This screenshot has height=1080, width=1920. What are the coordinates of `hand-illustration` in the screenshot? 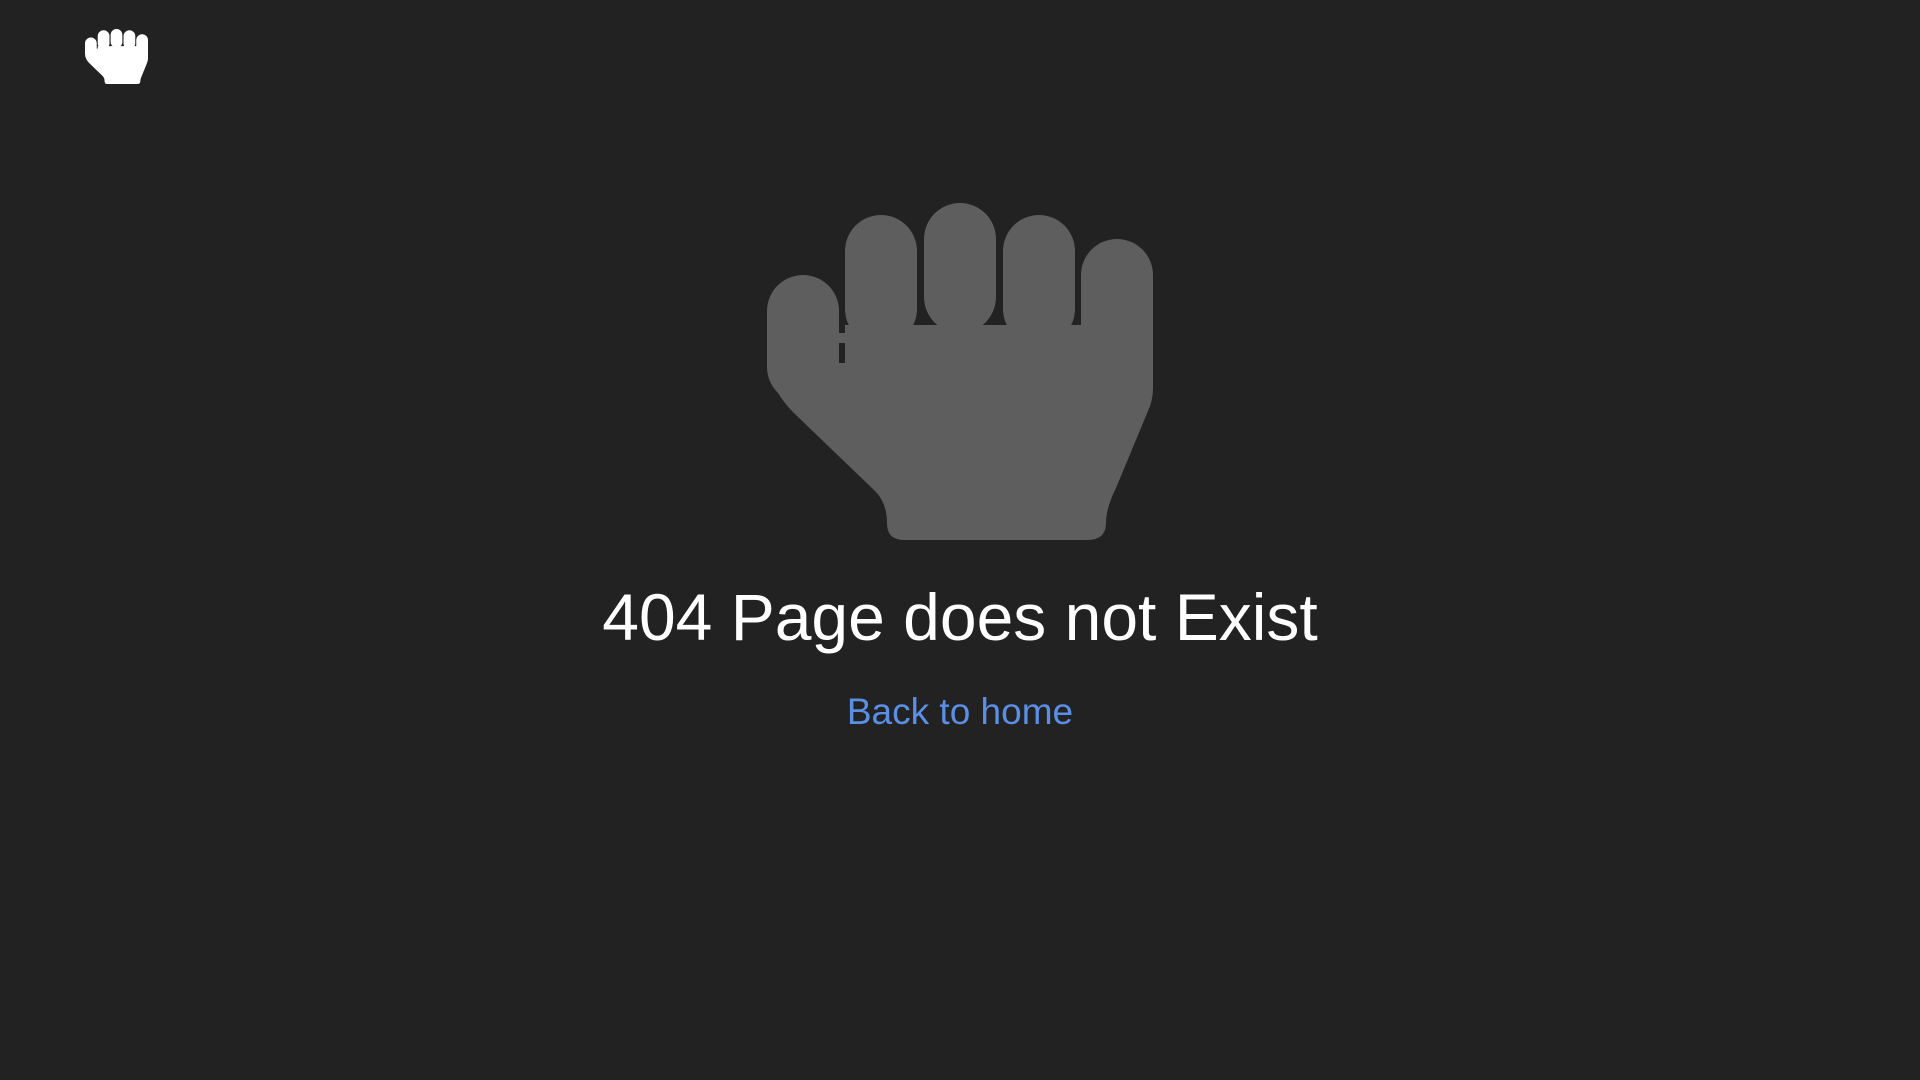 It's located at (960, 371).